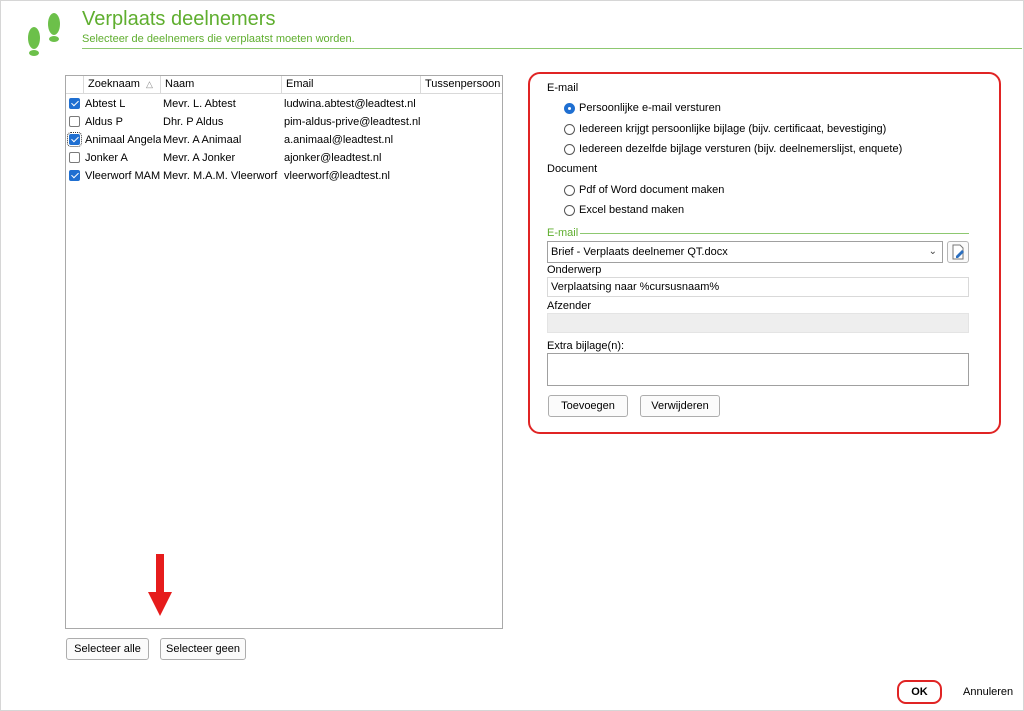  Describe the element at coordinates (774, 233) in the screenshot. I see `email-section-divider` at that location.